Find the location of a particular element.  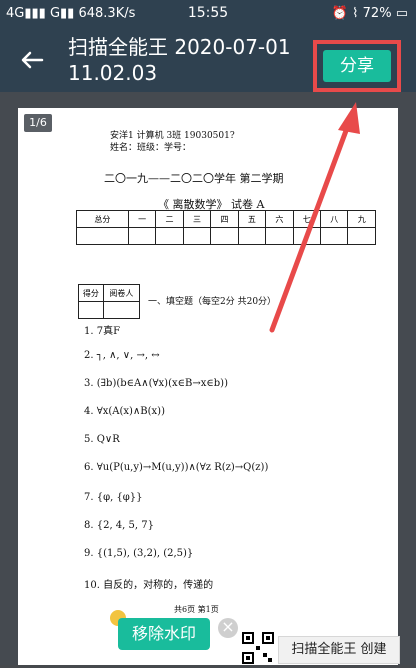

answer-line: 8. {2, 4, 5, 7} is located at coordinates (119, 525).